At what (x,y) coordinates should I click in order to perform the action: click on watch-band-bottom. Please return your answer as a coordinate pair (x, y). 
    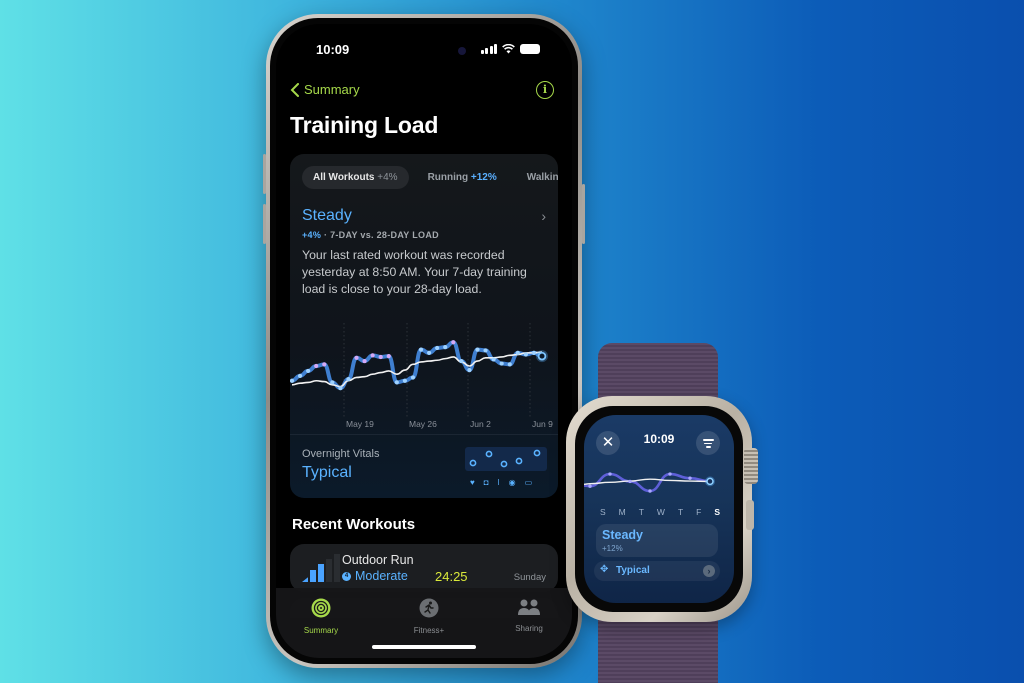
    Looking at the image, I should click on (658, 647).